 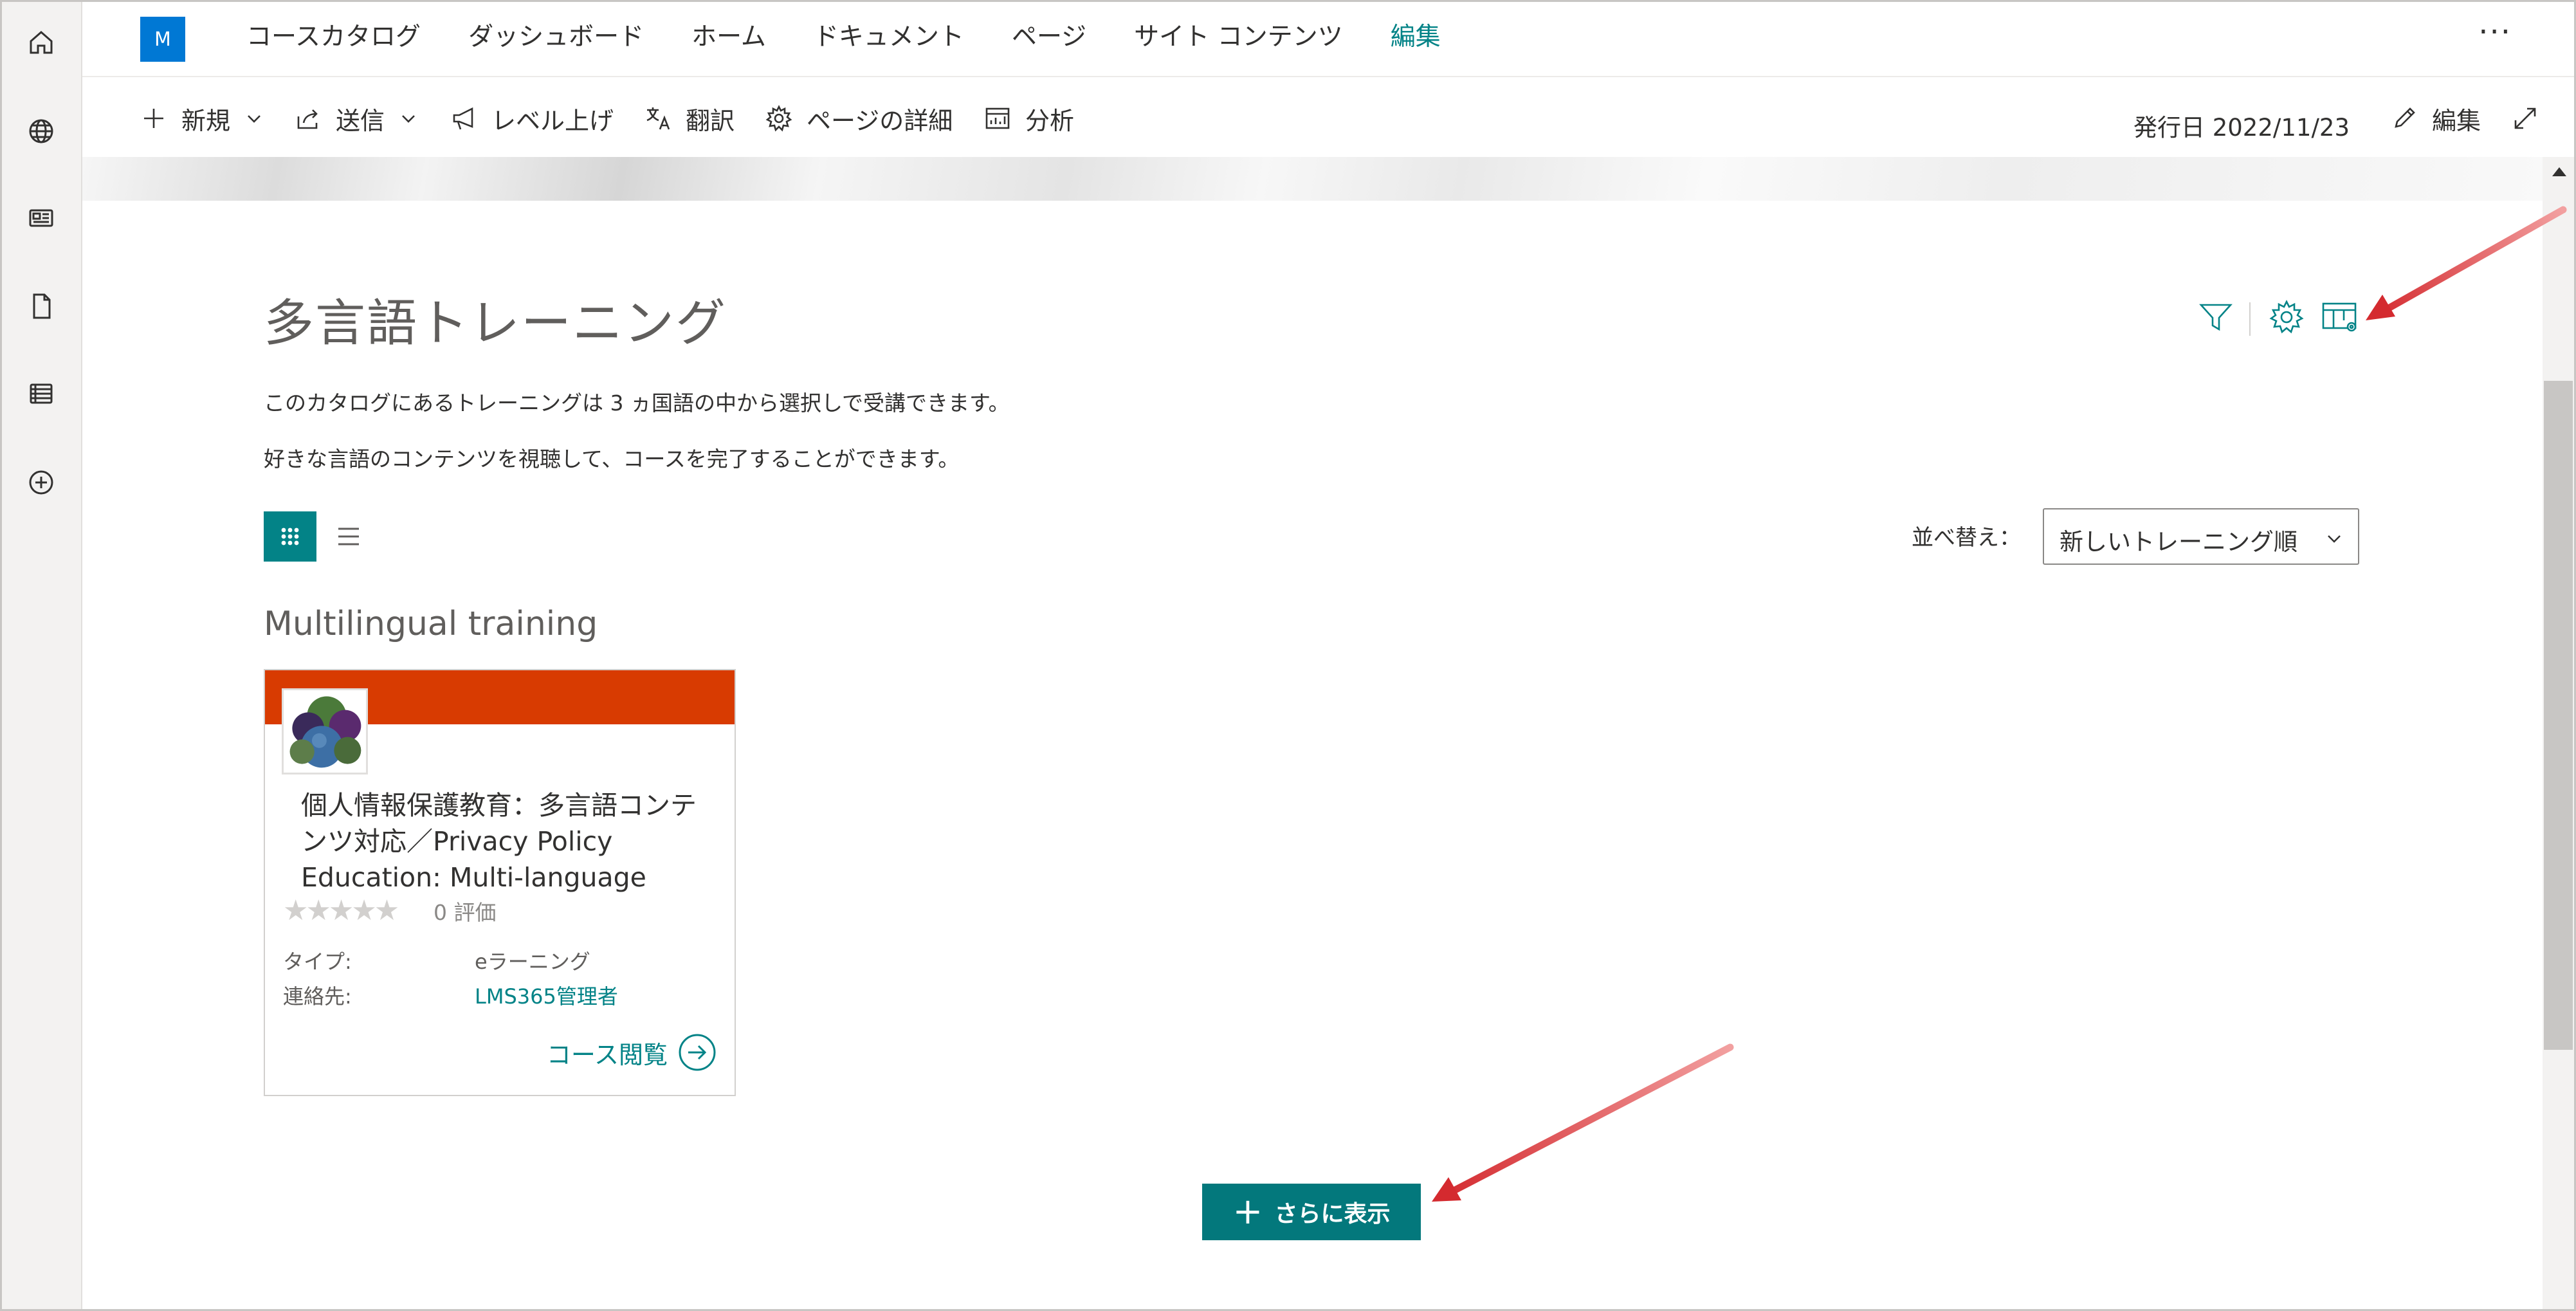 I want to click on filter-button, so click(x=2216, y=318).